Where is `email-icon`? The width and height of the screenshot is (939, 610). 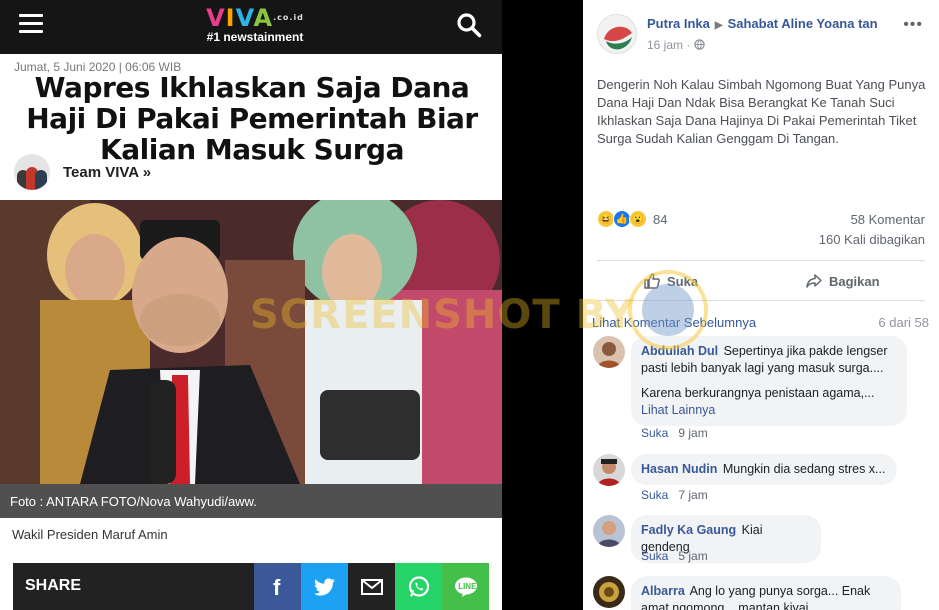 email-icon is located at coordinates (371, 586).